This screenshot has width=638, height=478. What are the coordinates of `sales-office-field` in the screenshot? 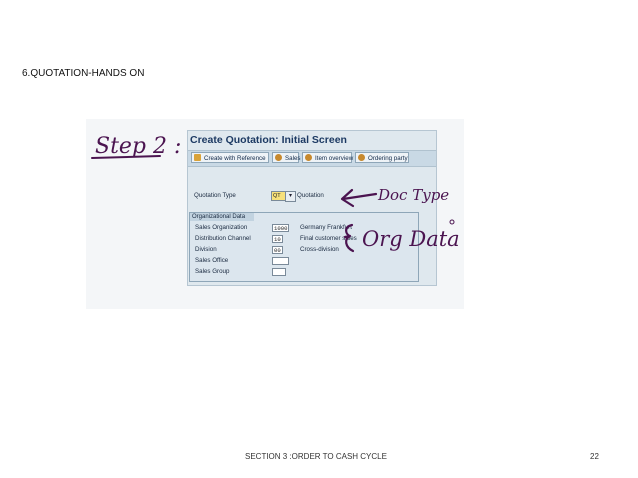 It's located at (280, 261).